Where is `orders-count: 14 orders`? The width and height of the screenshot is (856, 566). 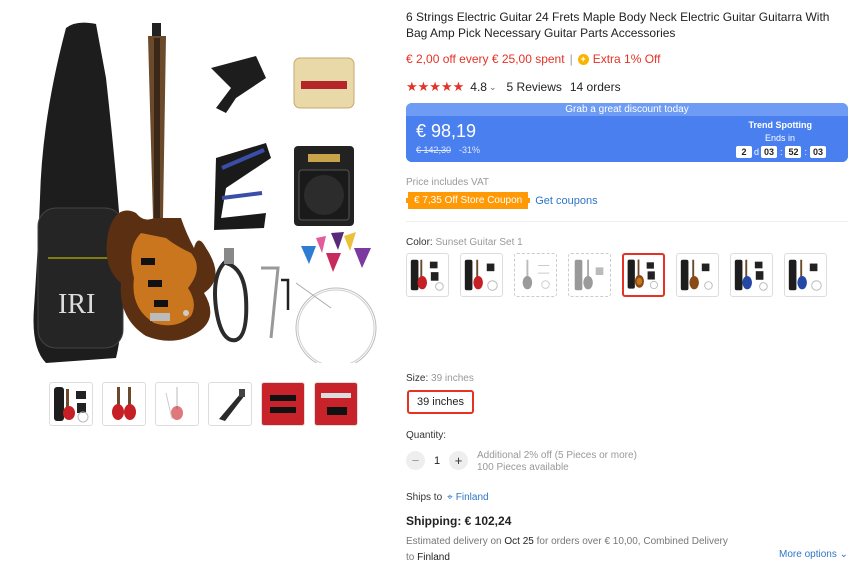
orders-count: 14 orders is located at coordinates (595, 87).